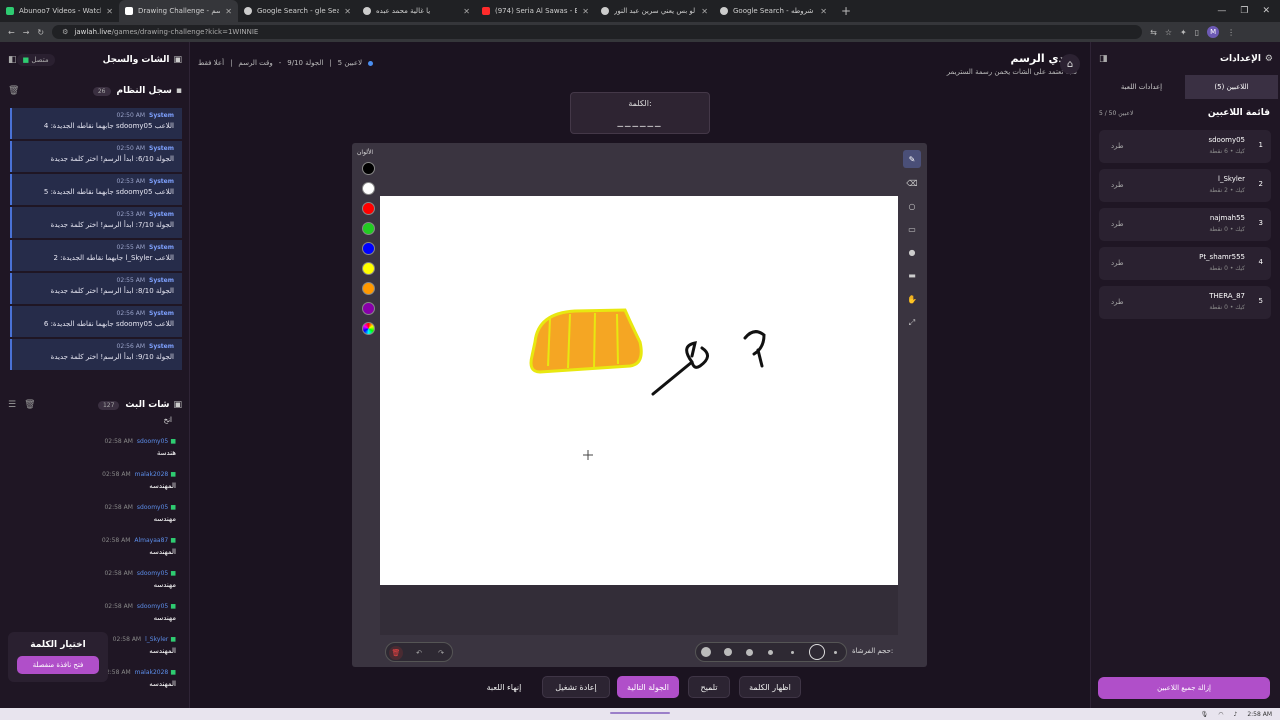  Describe the element at coordinates (88, 441) in the screenshot. I see `chat-meta: 02:58 AM sdoomy05 ■` at that location.